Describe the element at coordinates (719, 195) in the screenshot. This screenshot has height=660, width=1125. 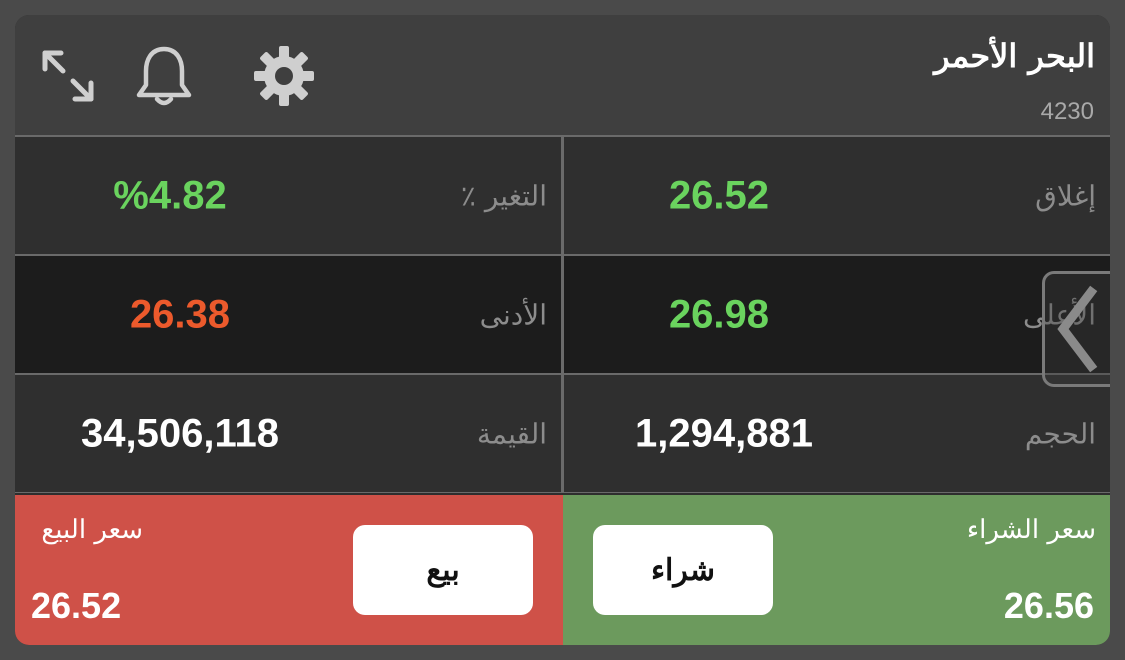
I see `close-value: 26.52` at that location.